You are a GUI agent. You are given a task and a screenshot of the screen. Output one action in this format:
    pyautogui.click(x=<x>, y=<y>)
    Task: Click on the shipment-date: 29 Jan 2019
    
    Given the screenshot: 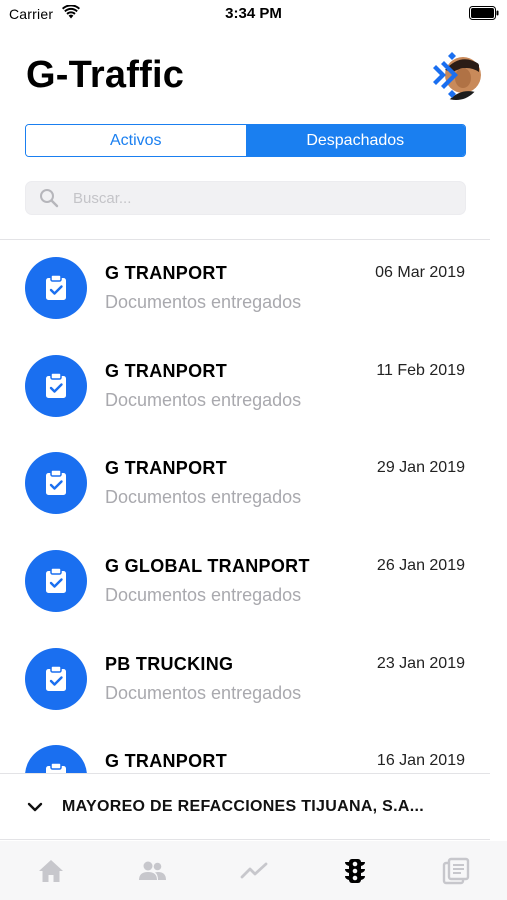 What is the action you would take?
    pyautogui.click(x=420, y=468)
    